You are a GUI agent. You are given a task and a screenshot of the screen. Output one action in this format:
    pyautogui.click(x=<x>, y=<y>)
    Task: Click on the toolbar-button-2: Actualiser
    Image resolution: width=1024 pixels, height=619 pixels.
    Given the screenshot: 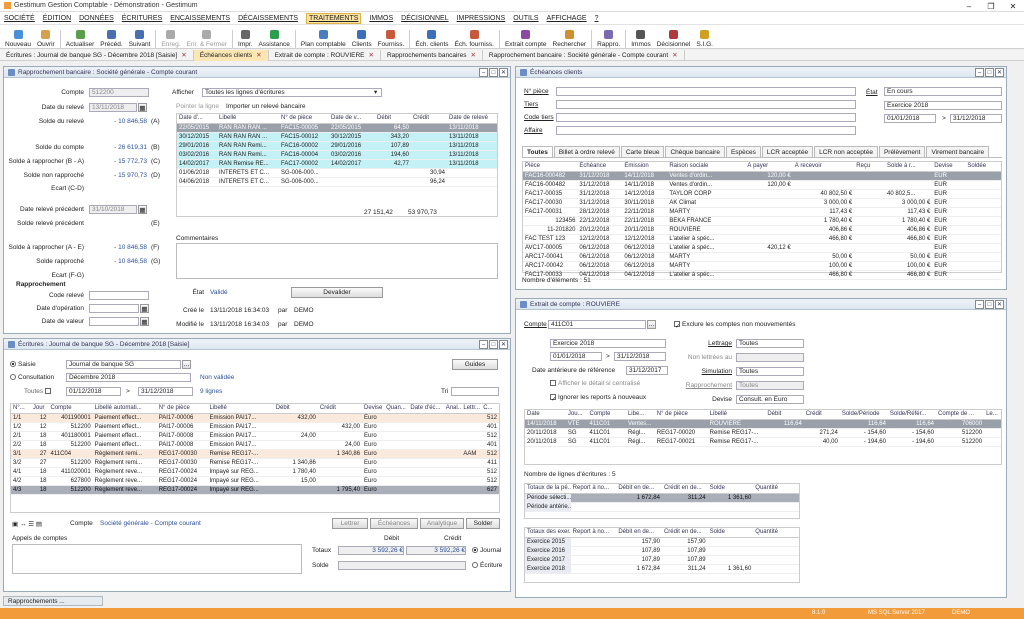 What is the action you would take?
    pyautogui.click(x=80, y=36)
    